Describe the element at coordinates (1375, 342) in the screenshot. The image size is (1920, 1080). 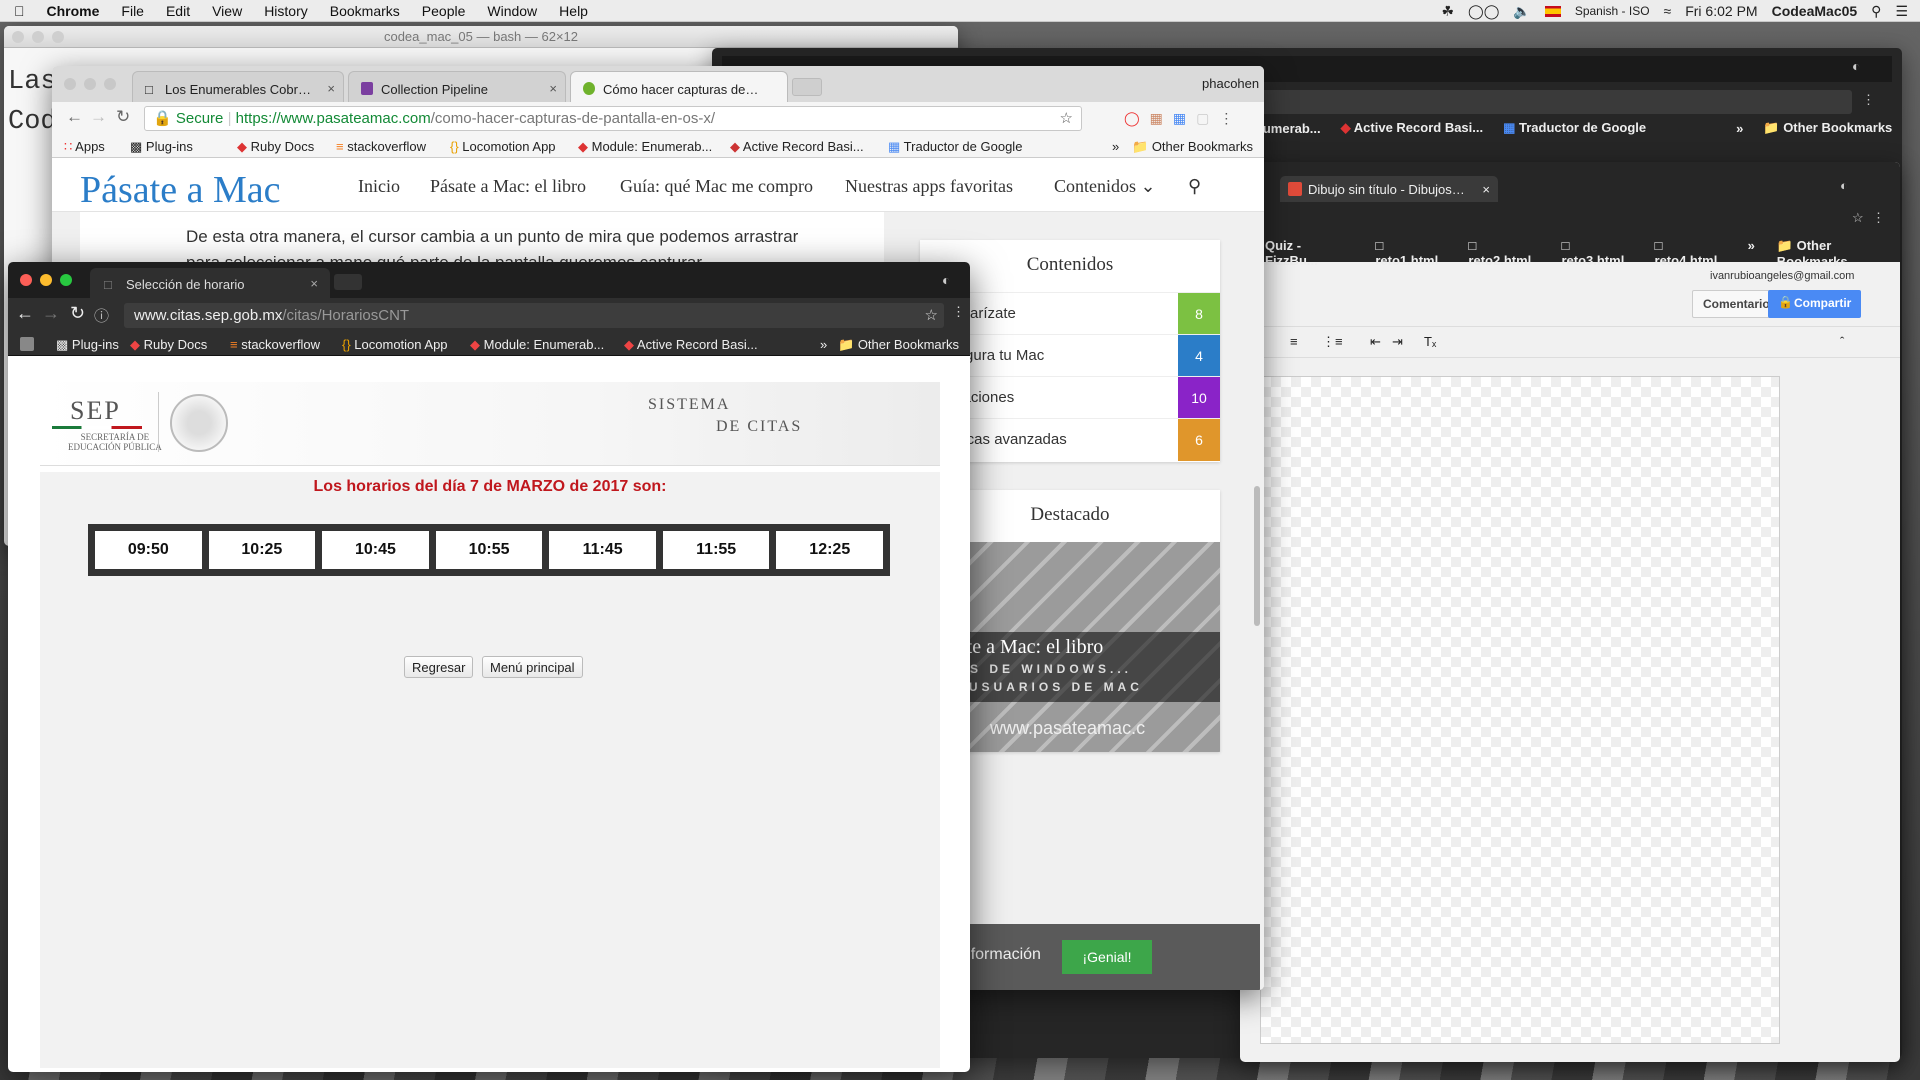
I see `decrease-indent-icon: ⇤` at that location.